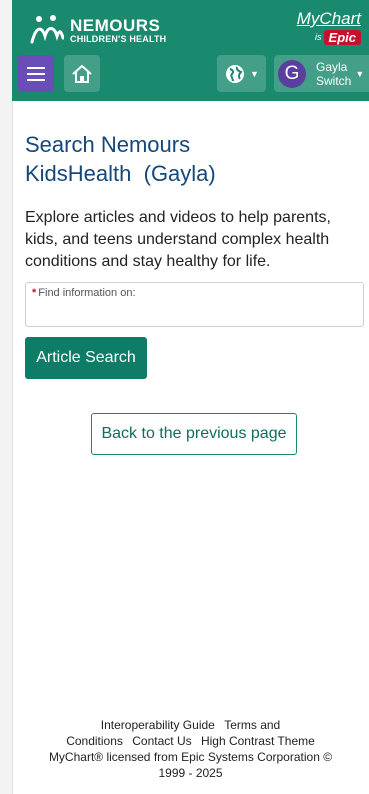  I want to click on copyright-years: 1999 - 2025, so click(190, 773).